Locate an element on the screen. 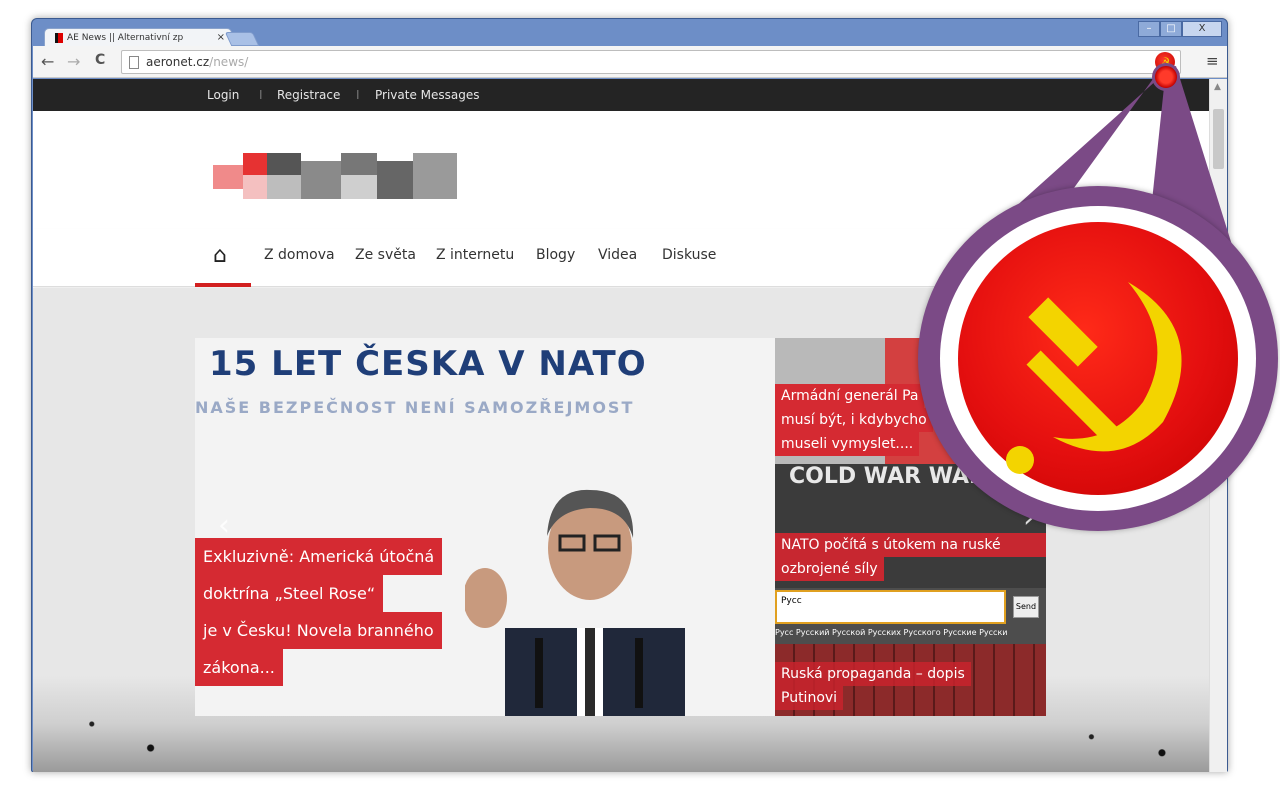  tab-close-button: × is located at coordinates (221, 37).